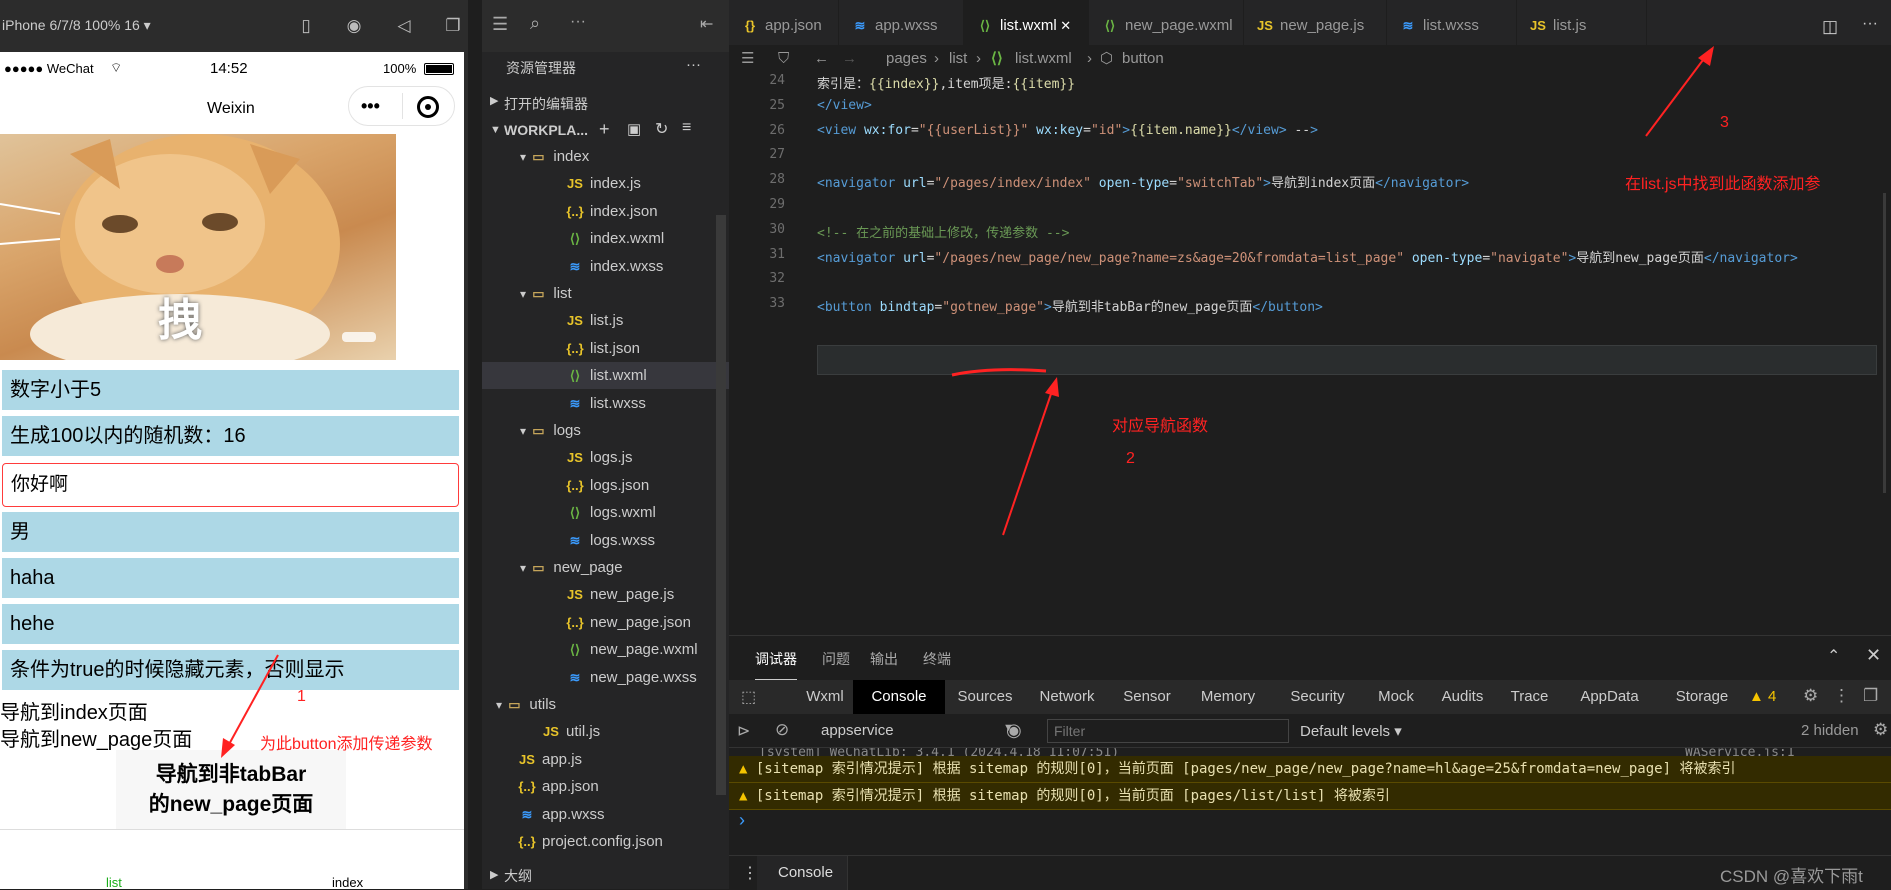 The width and height of the screenshot is (1891, 890). What do you see at coordinates (857, 730) in the screenshot?
I see `context-selector: appservice` at bounding box center [857, 730].